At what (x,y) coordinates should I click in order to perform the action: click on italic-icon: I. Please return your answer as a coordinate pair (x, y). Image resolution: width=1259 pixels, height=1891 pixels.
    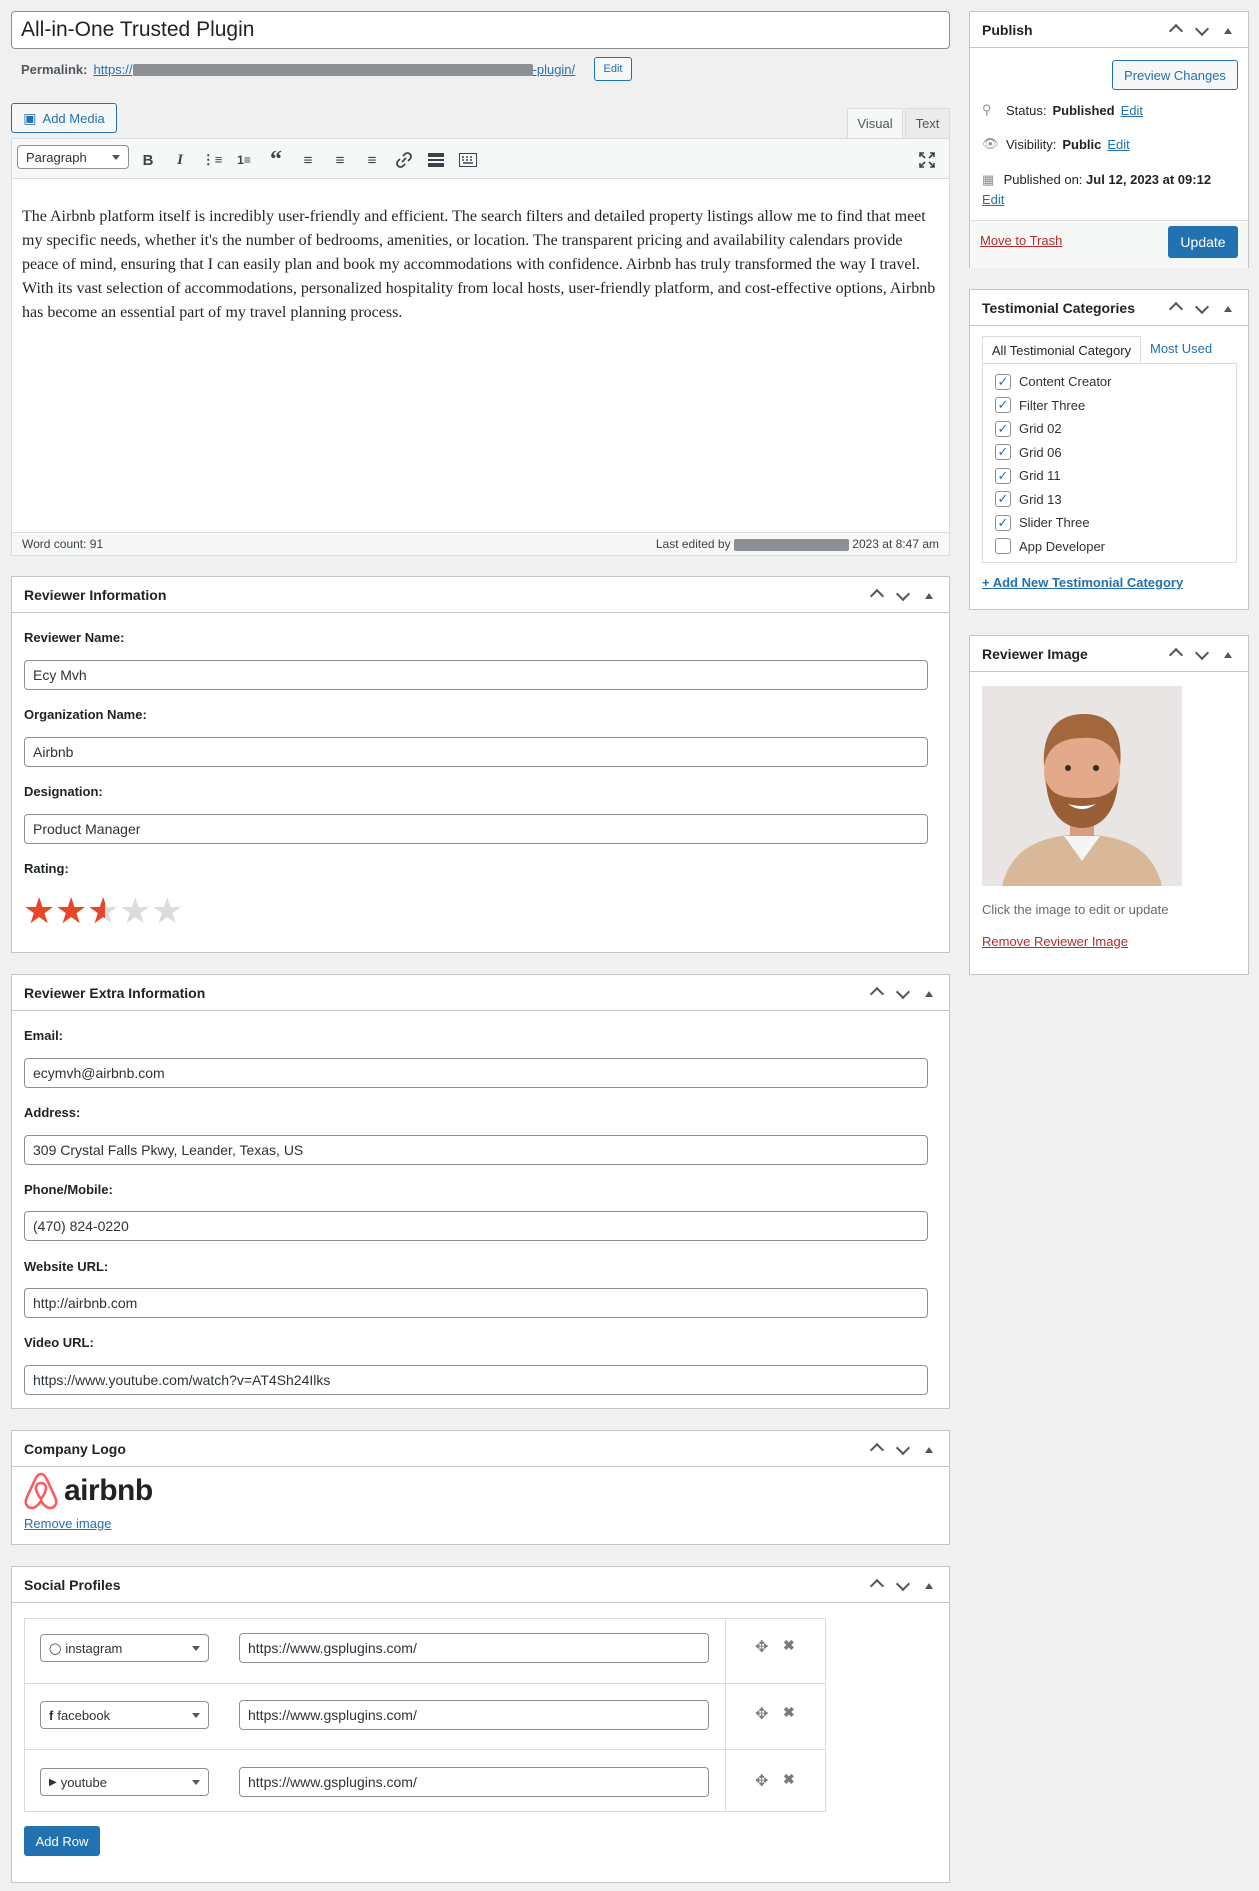
    Looking at the image, I should click on (180, 160).